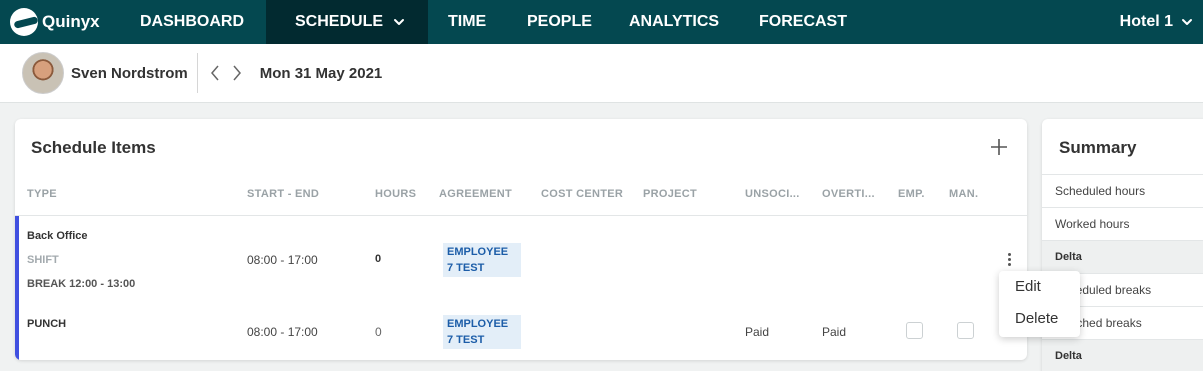  What do you see at coordinates (395, 194) in the screenshot?
I see `column-header-hours: HOURS` at bounding box center [395, 194].